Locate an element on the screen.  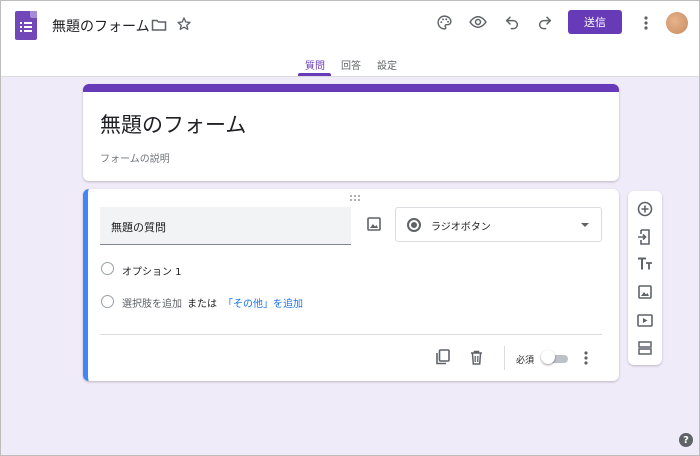
add-option-link: 選択肢を追加 is located at coordinates (152, 302).